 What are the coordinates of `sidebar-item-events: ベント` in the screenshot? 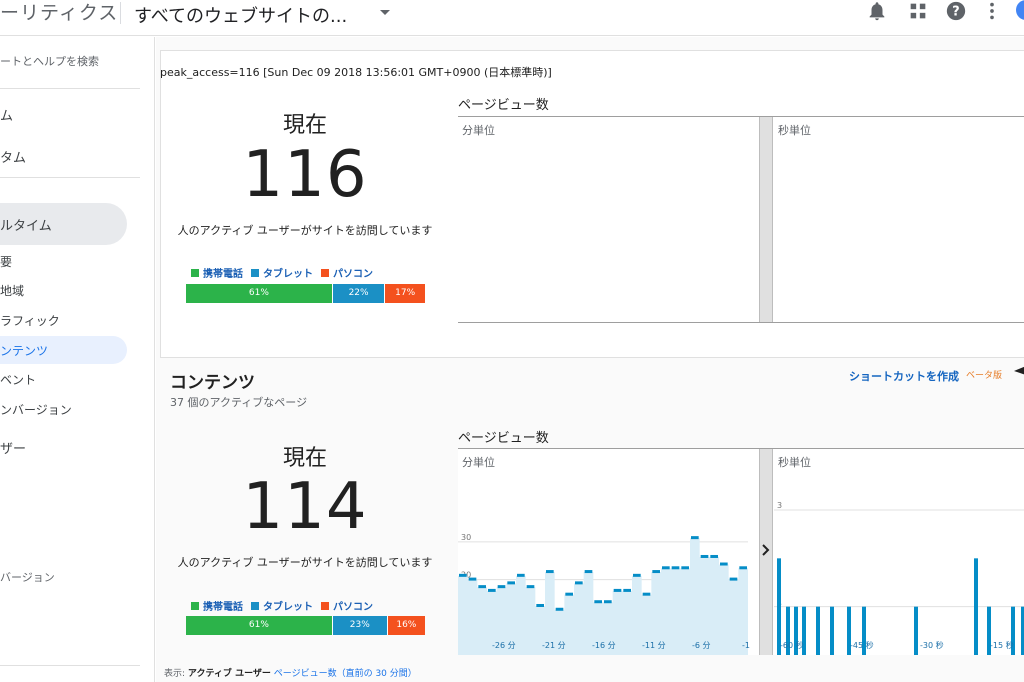 It's located at (18, 379).